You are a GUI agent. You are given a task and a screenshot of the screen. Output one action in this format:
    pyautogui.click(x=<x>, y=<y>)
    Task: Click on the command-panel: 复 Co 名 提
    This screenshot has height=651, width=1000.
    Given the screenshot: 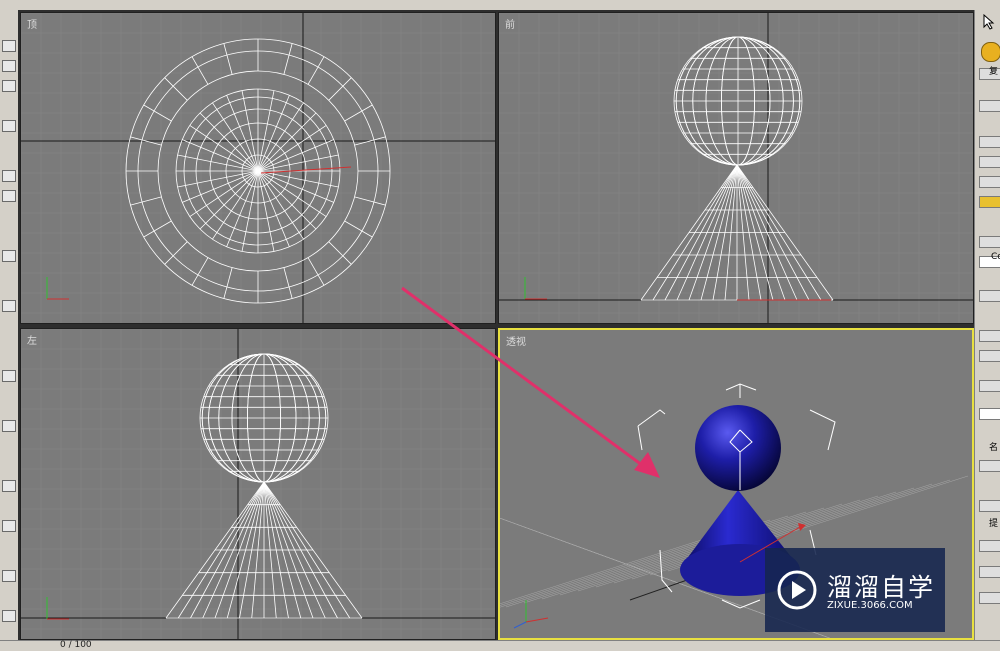 What is the action you would take?
    pyautogui.click(x=987, y=325)
    